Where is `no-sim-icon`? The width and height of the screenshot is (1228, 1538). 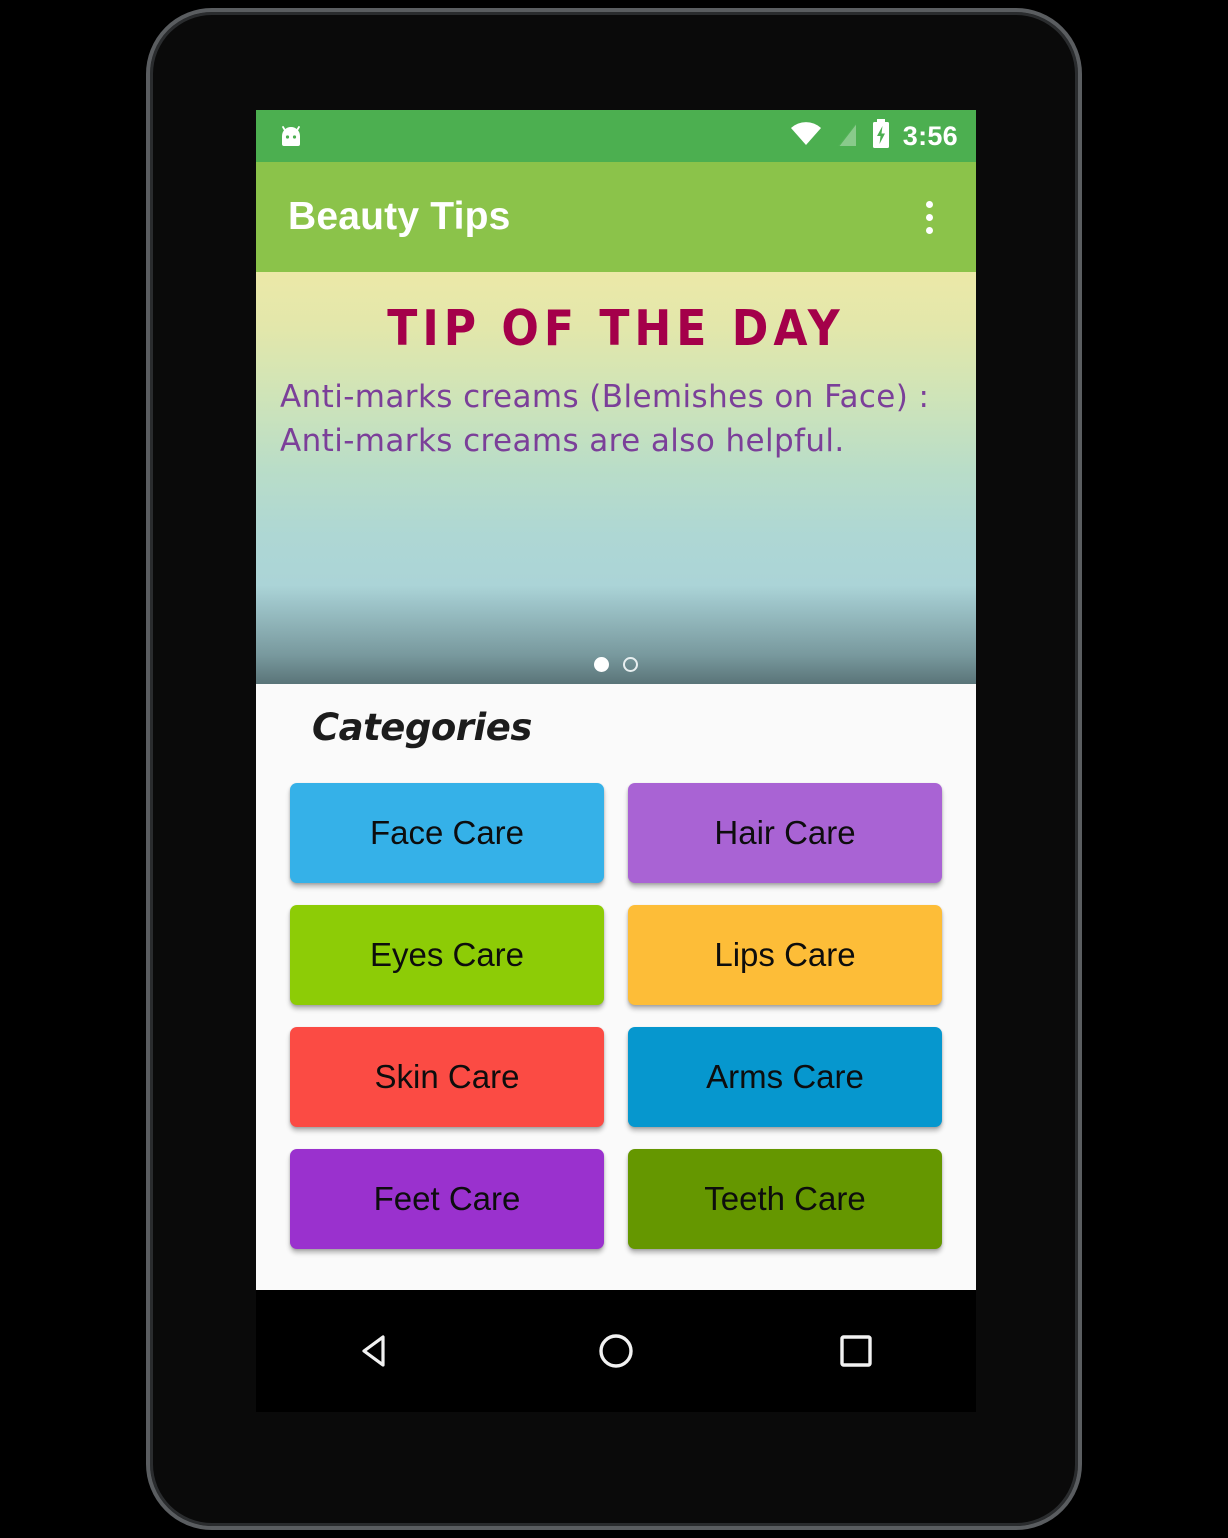 no-sim-icon is located at coordinates (847, 136).